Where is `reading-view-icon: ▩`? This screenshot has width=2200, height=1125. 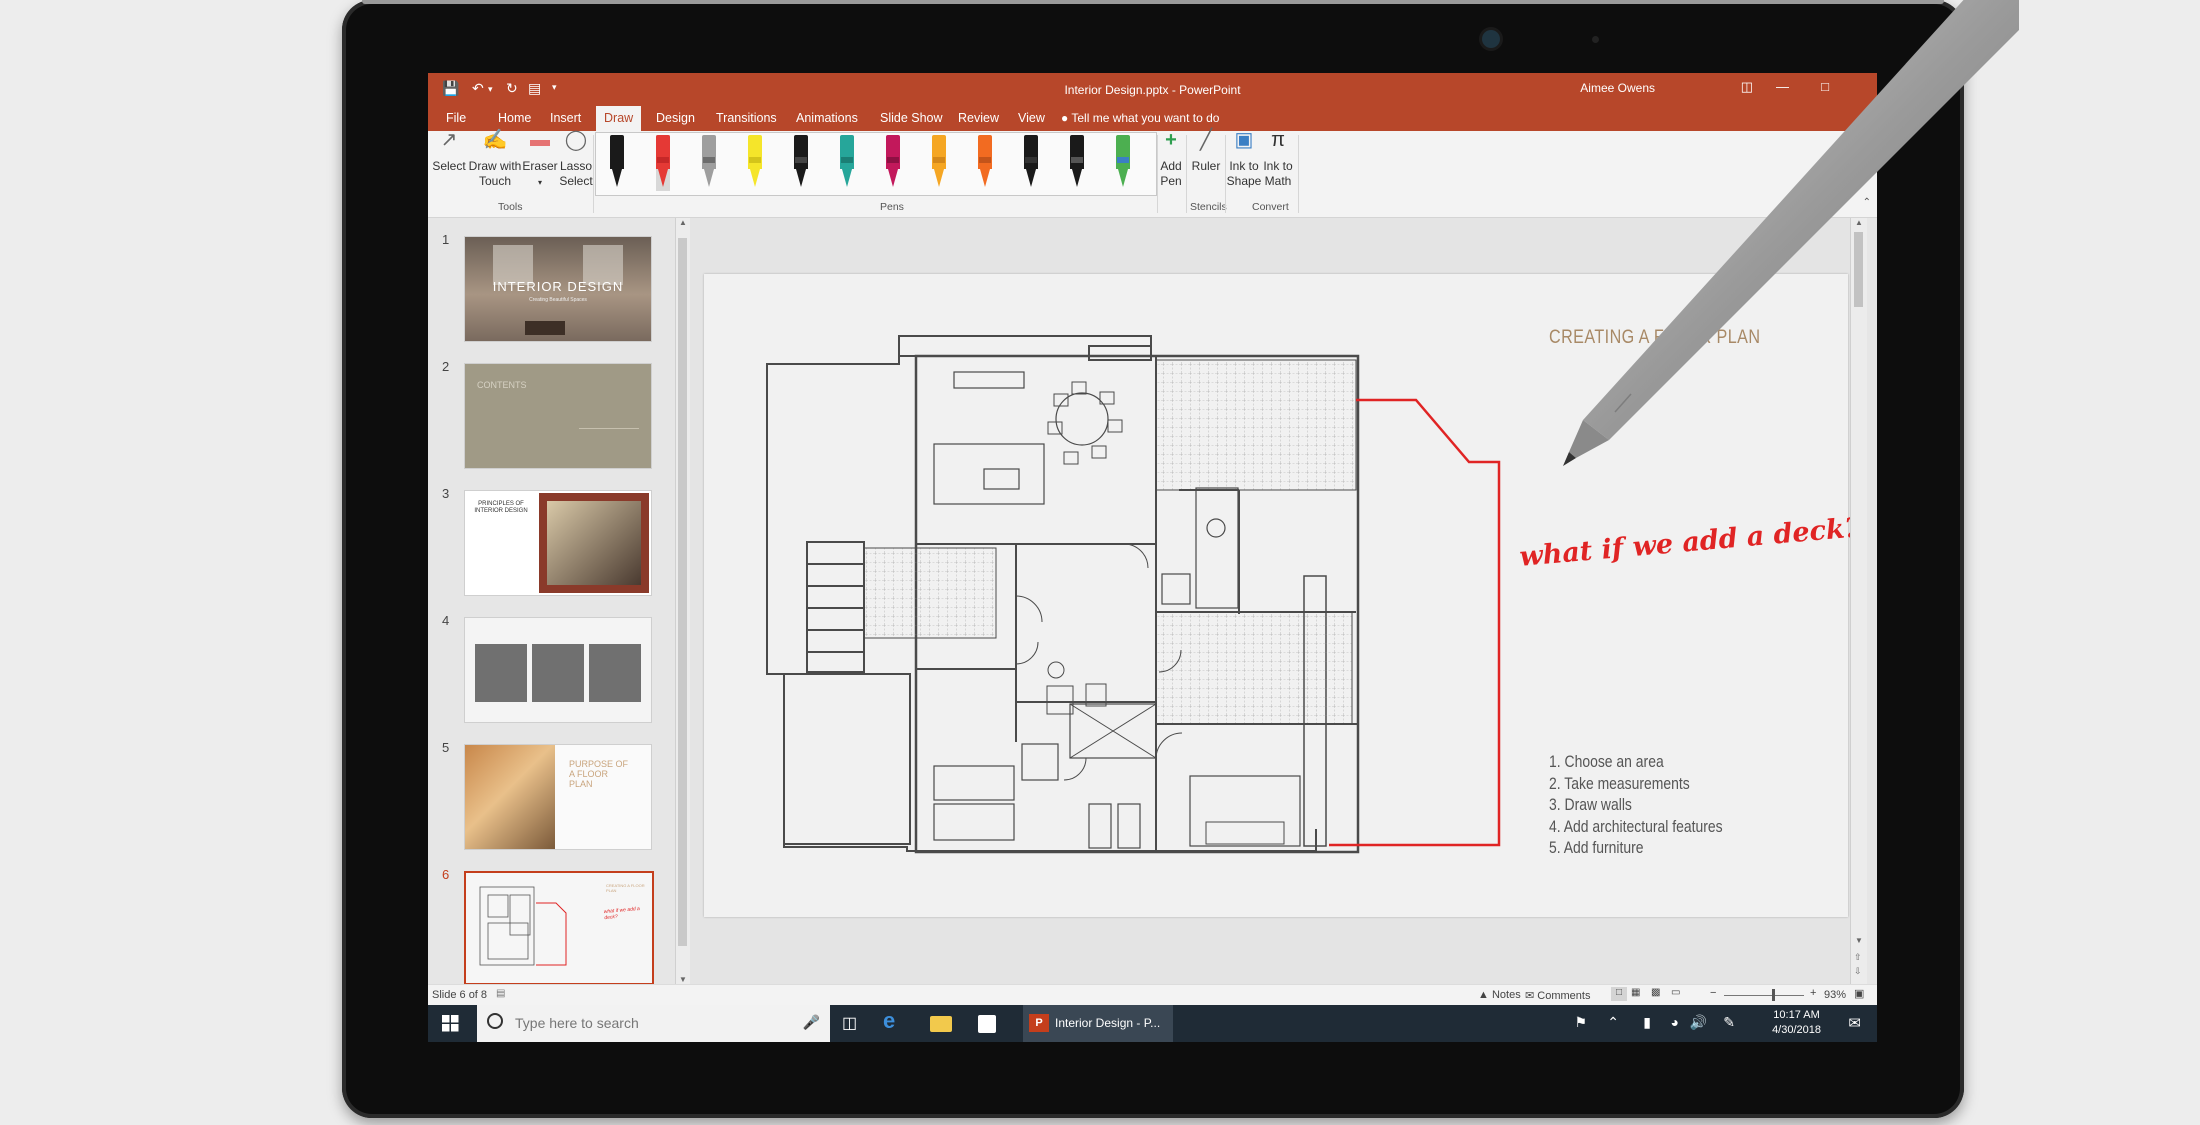 reading-view-icon: ▩ is located at coordinates (1655, 992).